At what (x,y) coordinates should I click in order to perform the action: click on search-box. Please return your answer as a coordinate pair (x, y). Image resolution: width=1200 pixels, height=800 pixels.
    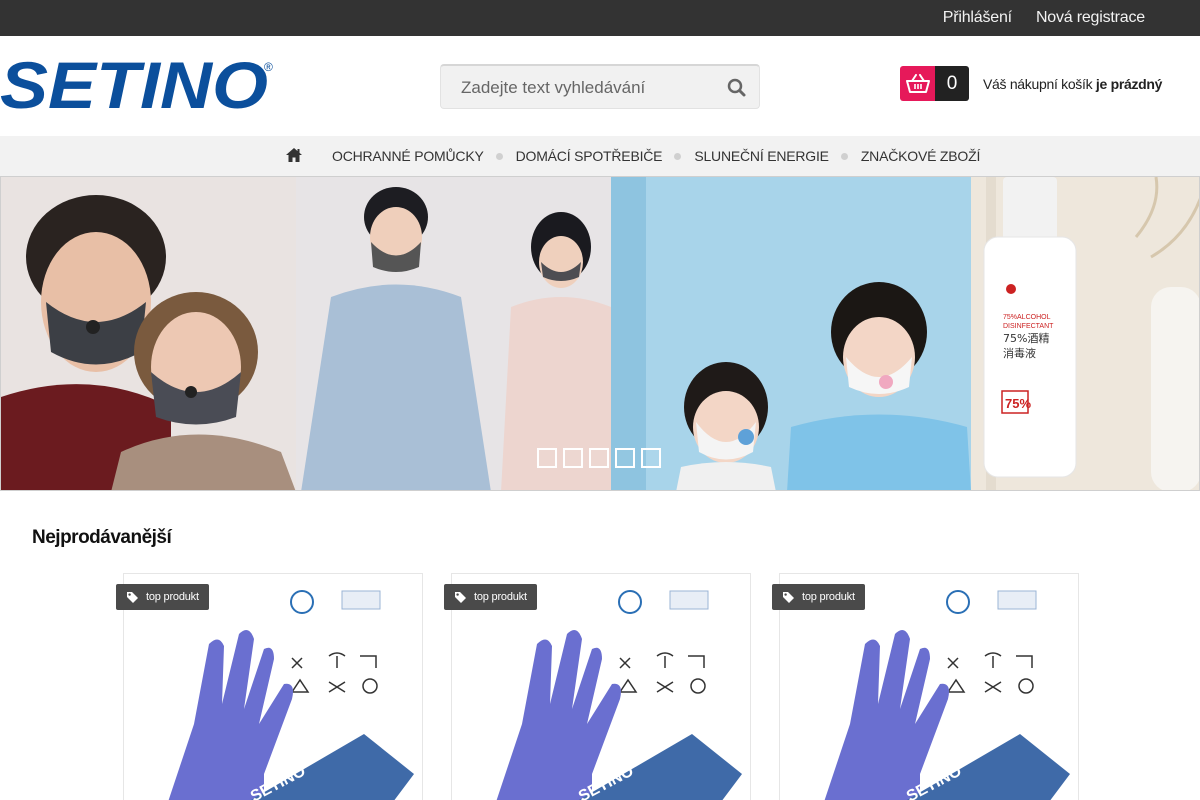
    Looking at the image, I should click on (600, 86).